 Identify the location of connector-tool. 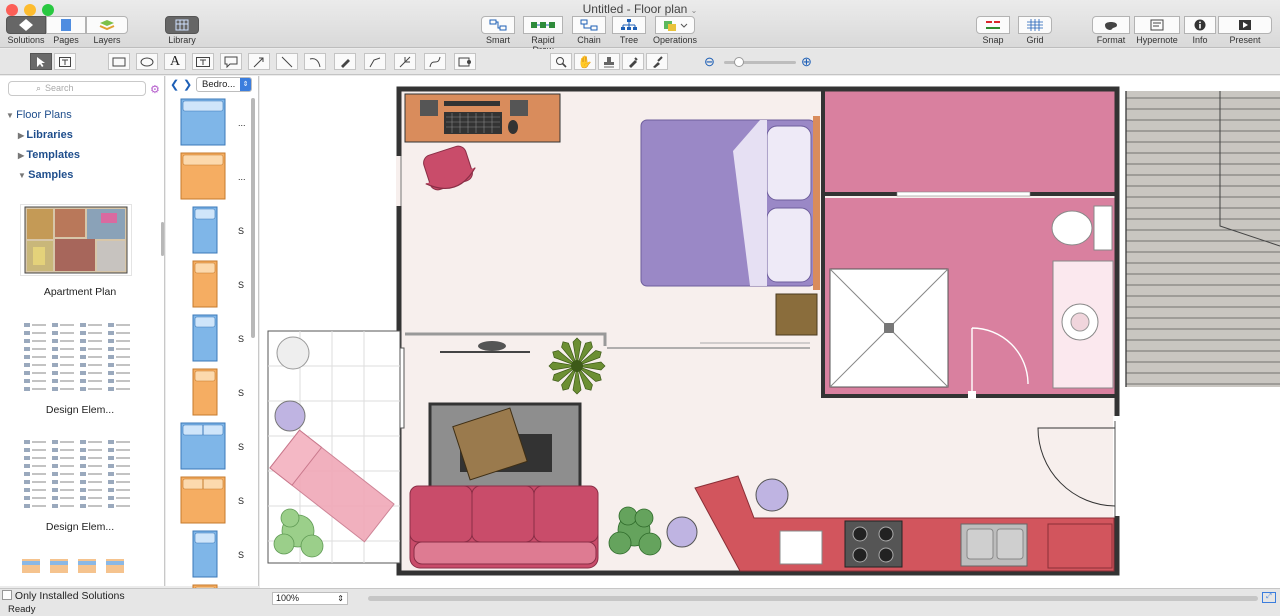
(405, 61).